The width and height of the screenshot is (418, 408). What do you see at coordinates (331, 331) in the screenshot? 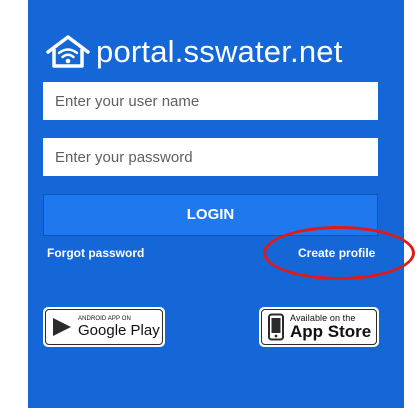
I see `app-store-big-text: App Store` at bounding box center [331, 331].